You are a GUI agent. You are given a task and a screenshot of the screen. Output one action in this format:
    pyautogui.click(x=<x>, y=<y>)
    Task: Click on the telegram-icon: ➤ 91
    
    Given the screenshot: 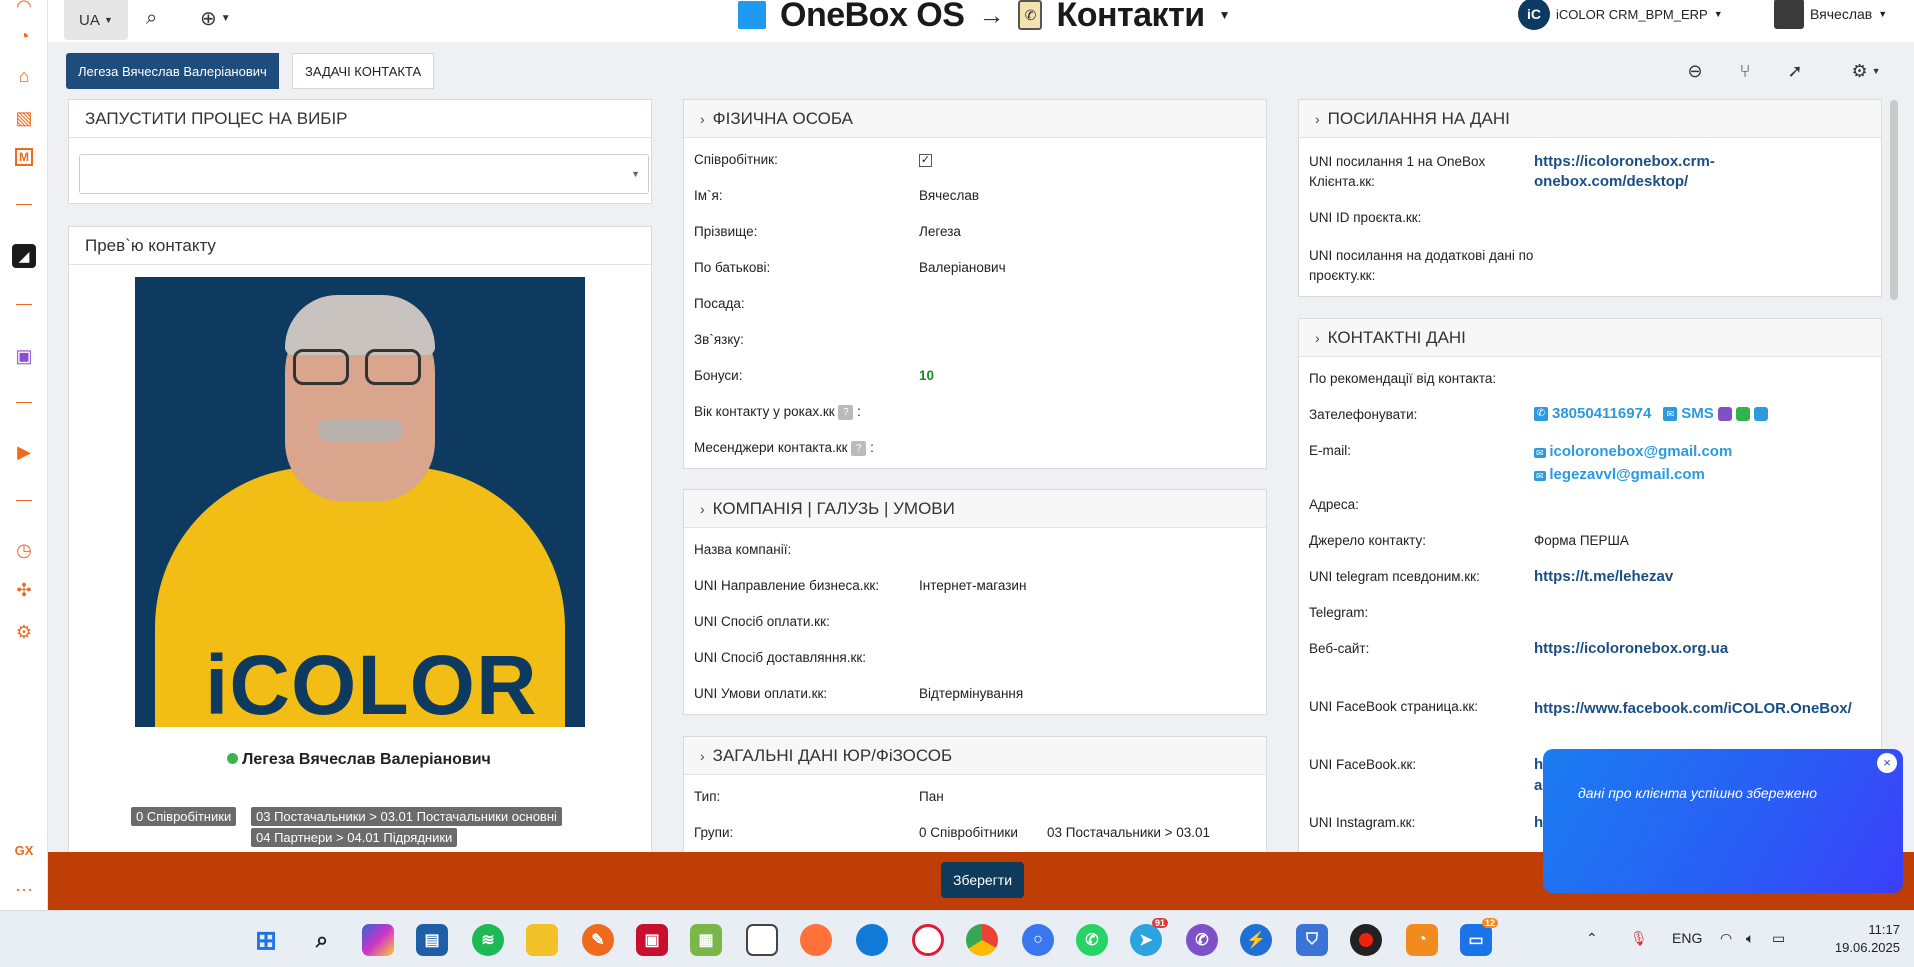 What is the action you would take?
    pyautogui.click(x=1149, y=937)
    